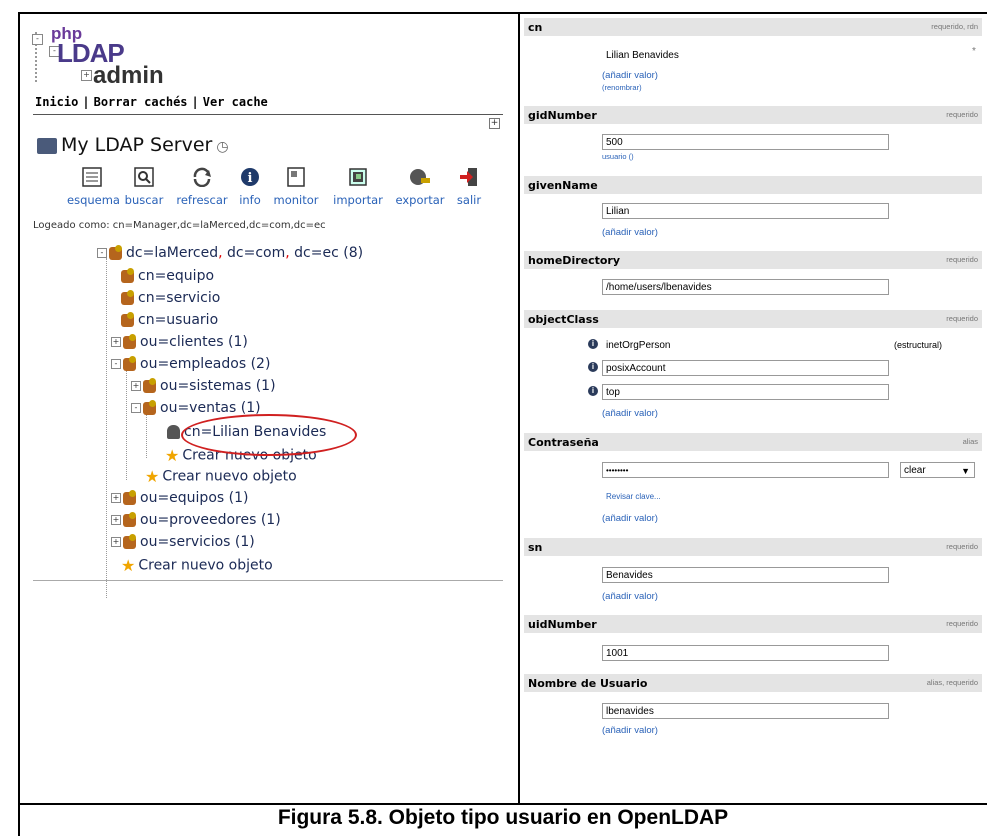 The image size is (987, 836). Describe the element at coordinates (745, 392) in the screenshot. I see `objectclass-input-3: top` at that location.